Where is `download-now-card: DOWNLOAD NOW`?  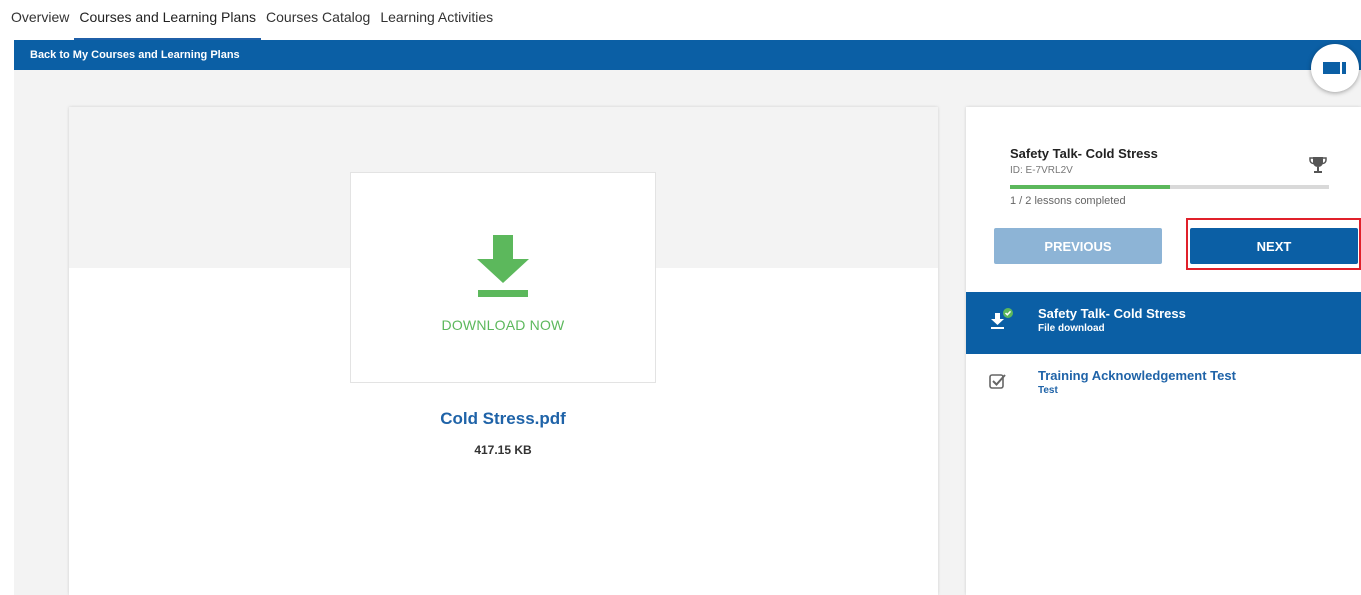 download-now-card: DOWNLOAD NOW is located at coordinates (503, 277).